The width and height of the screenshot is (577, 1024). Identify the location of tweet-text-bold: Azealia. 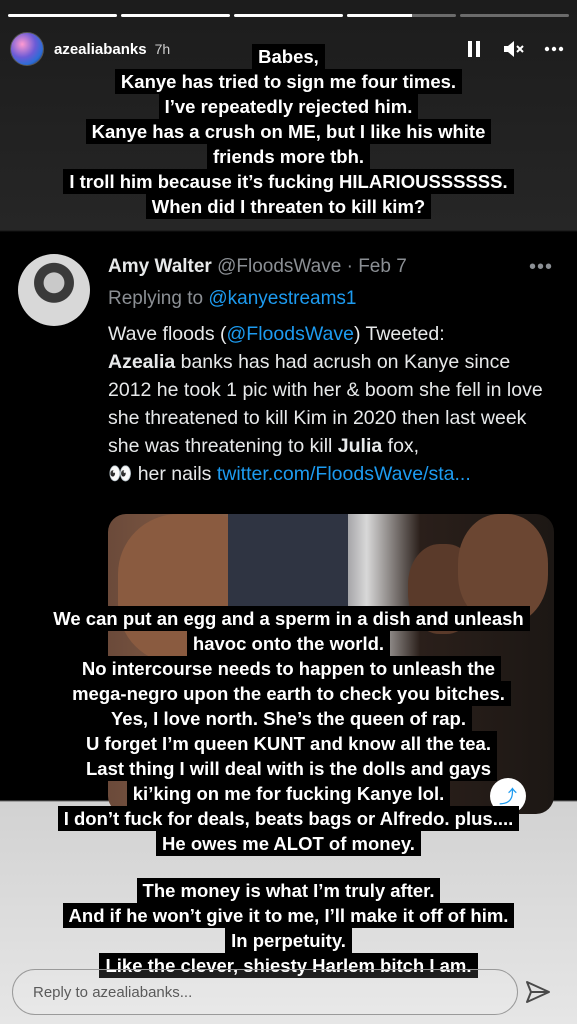
(142, 362).